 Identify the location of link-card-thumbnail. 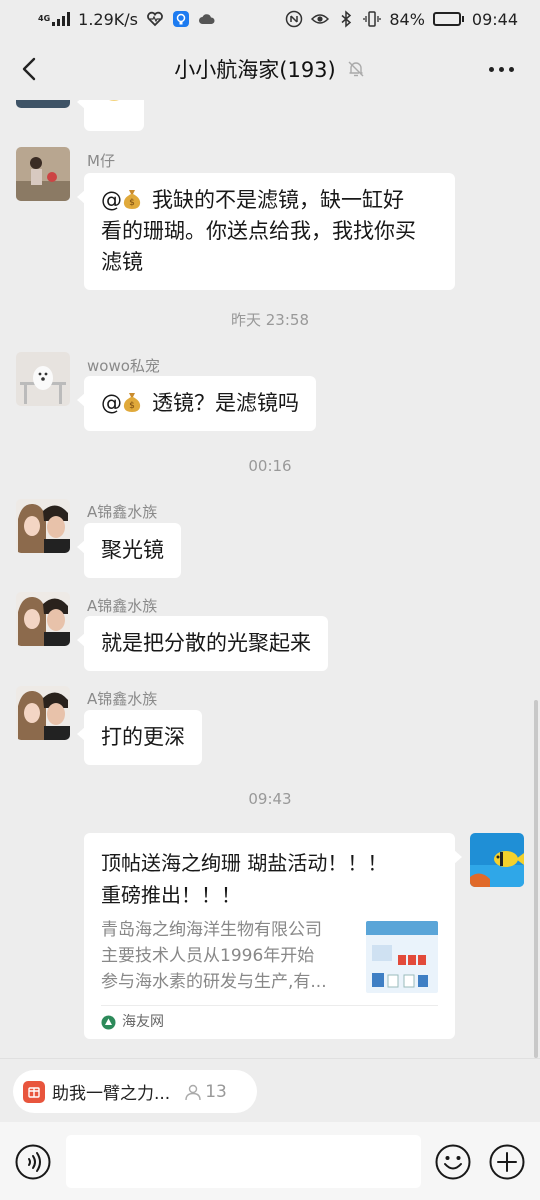
(402, 957).